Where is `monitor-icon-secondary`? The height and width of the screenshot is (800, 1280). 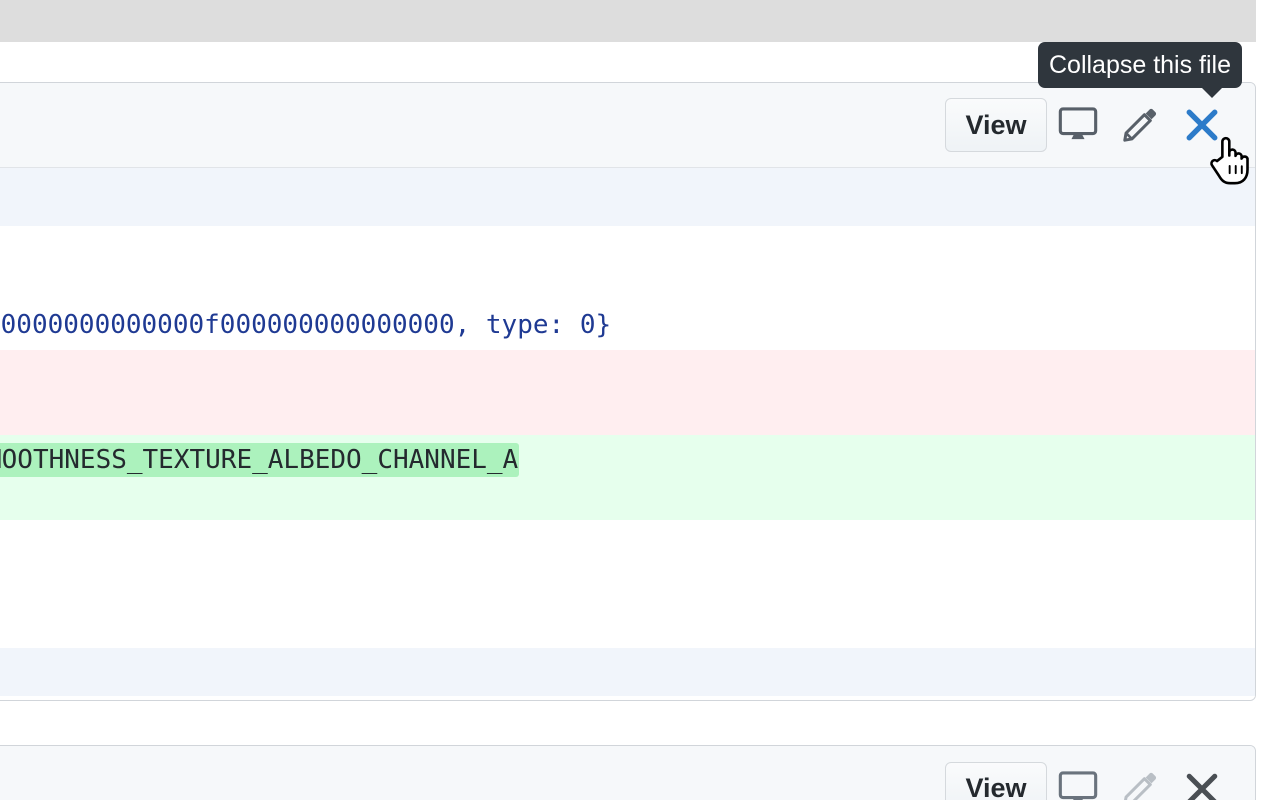
monitor-icon-secondary is located at coordinates (1078, 779).